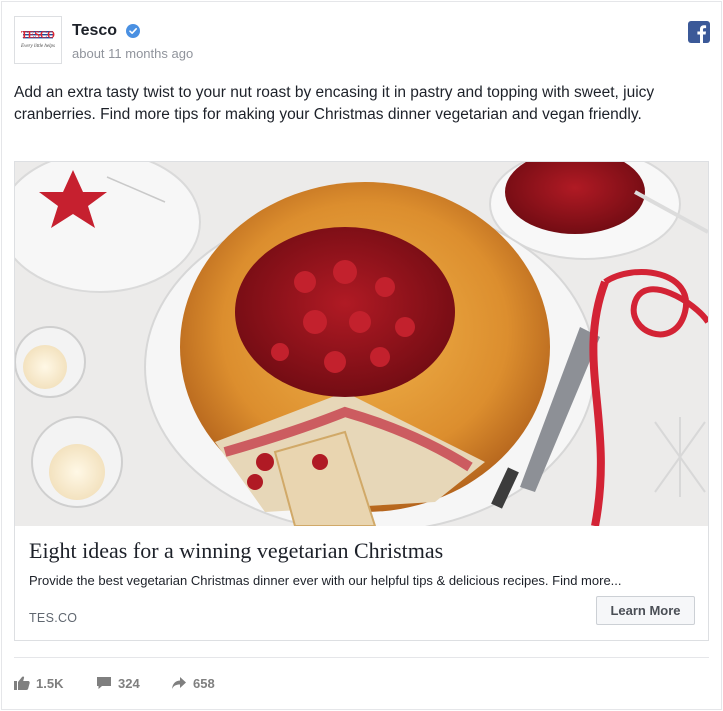 This screenshot has width=723, height=711. Describe the element at coordinates (104, 683) in the screenshot. I see `comment-icon` at that location.